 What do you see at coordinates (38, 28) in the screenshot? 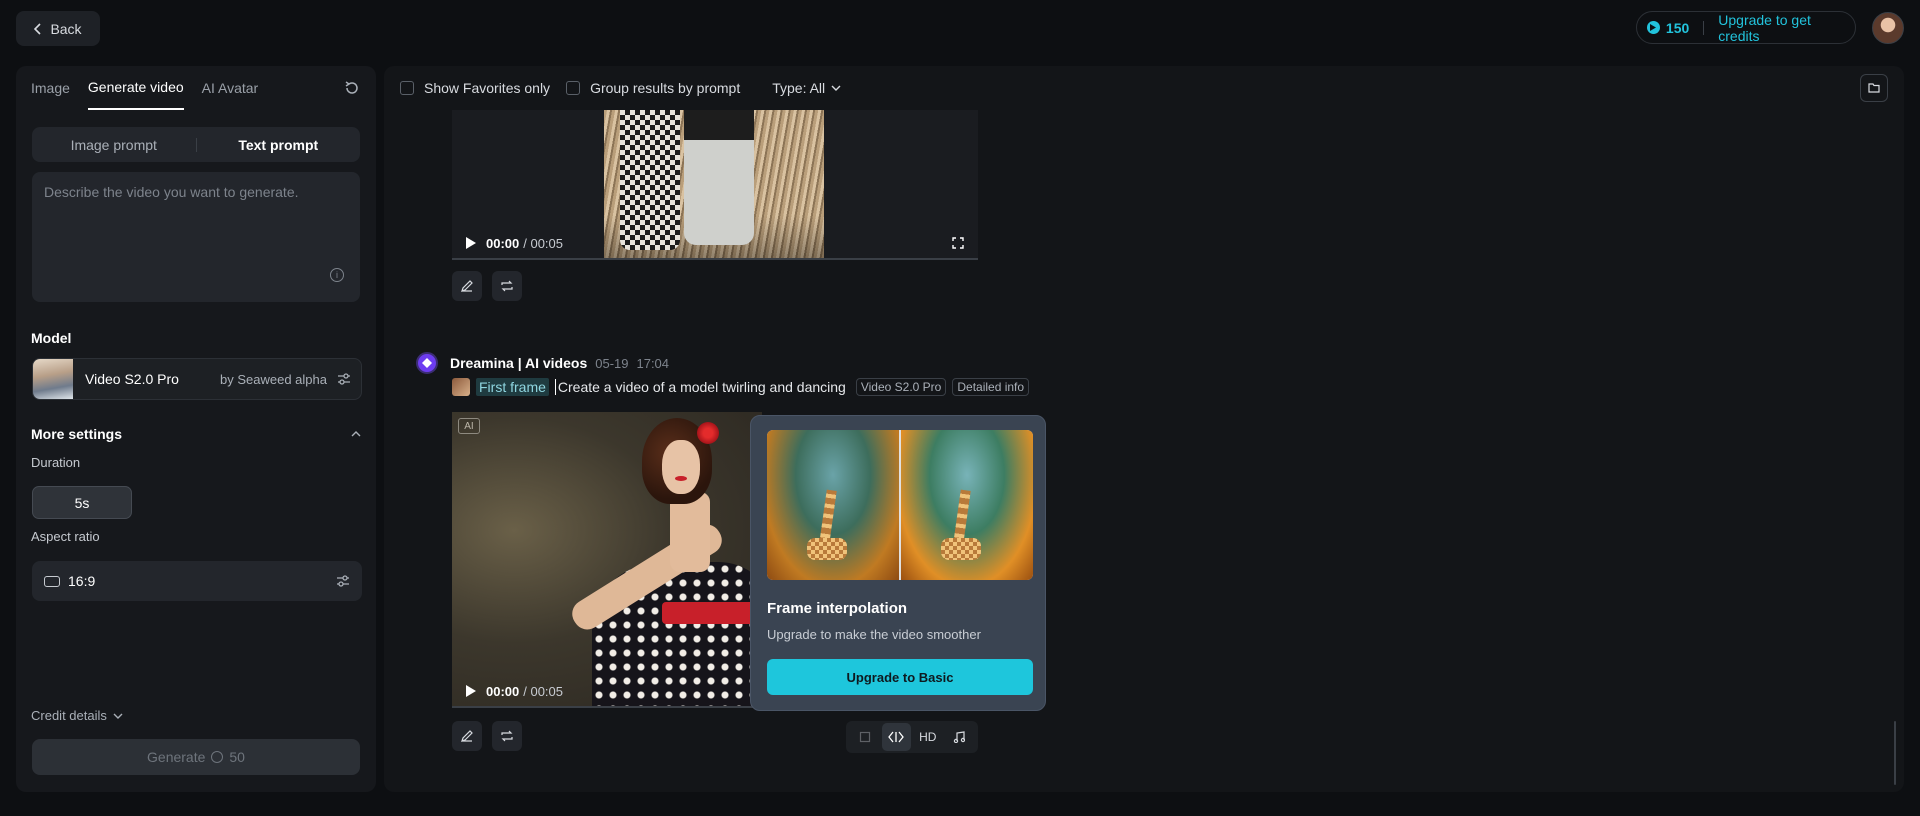
I see `chevron-left-icon` at bounding box center [38, 28].